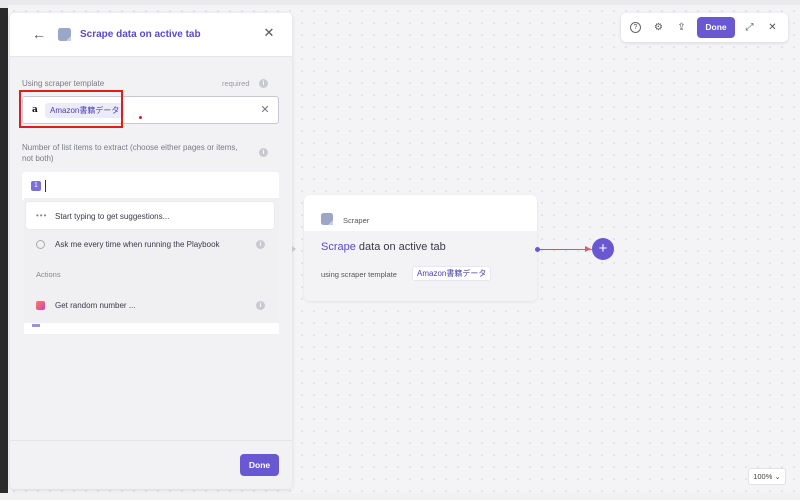  What do you see at coordinates (763, 476) in the screenshot?
I see `zoom-value: 100%` at bounding box center [763, 476].